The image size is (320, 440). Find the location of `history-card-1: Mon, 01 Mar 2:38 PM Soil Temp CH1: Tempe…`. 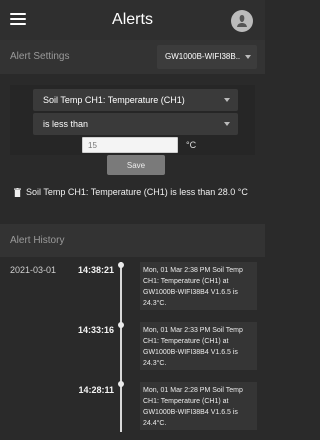

history-card-1: Mon, 01 Mar 2:38 PM Soil Temp CH1: Tempe… is located at coordinates (198, 286).